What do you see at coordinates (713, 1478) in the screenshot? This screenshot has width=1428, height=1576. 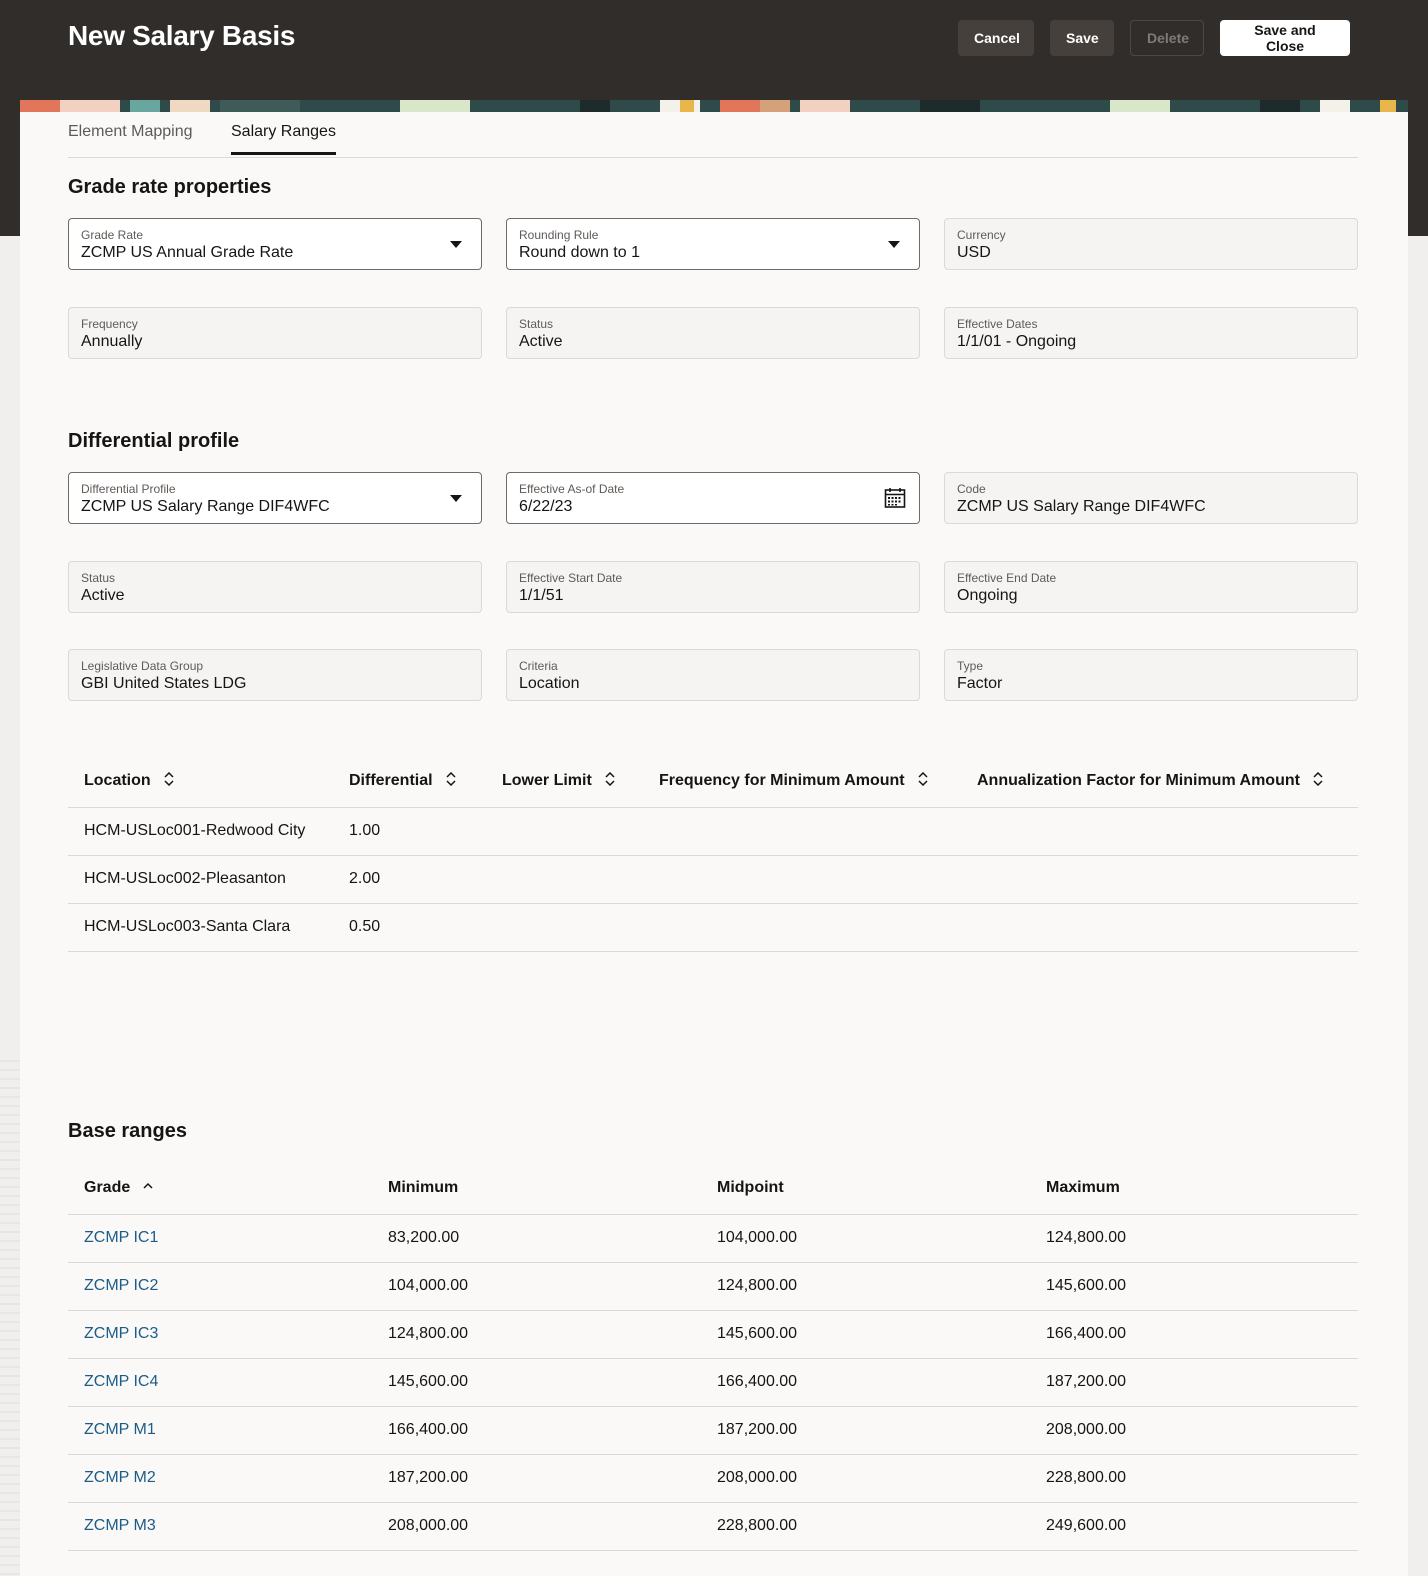 I see `table-row: ZCMP M2 187,200.00 208,000.00 228,800.00` at bounding box center [713, 1478].